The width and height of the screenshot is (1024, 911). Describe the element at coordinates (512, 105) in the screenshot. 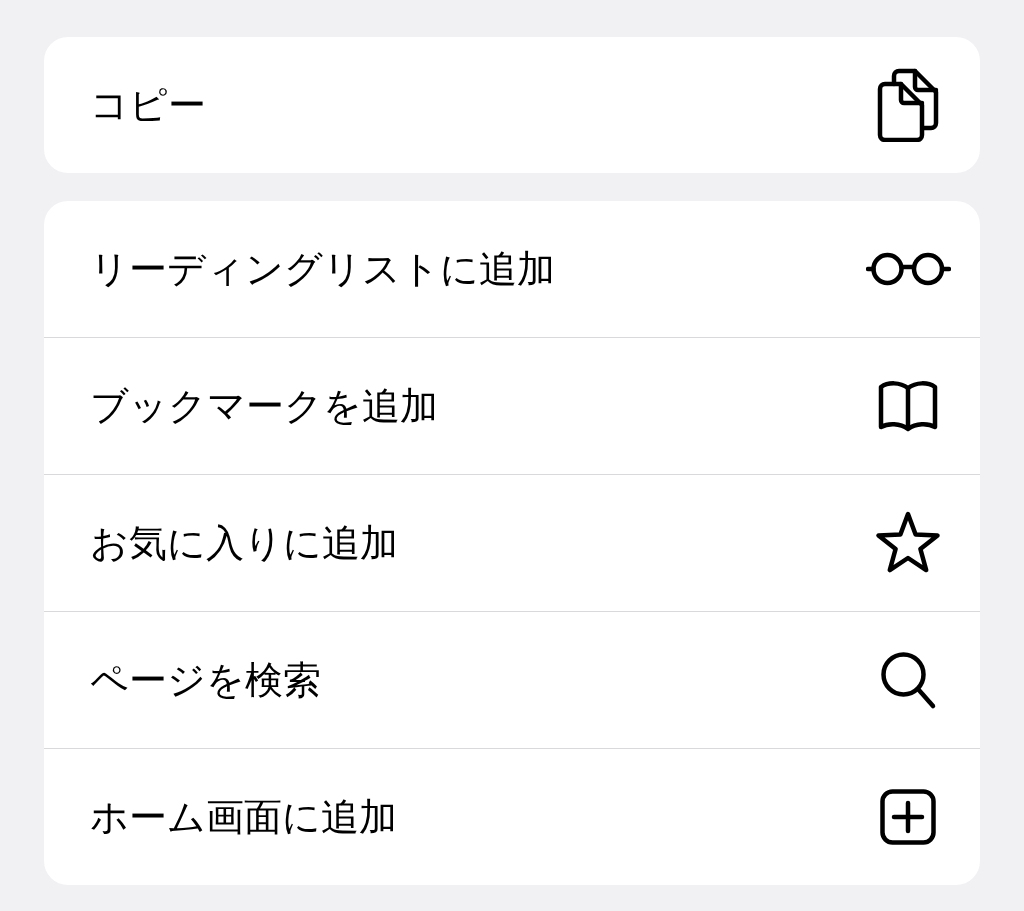

I see `menu-item: コピー` at that location.